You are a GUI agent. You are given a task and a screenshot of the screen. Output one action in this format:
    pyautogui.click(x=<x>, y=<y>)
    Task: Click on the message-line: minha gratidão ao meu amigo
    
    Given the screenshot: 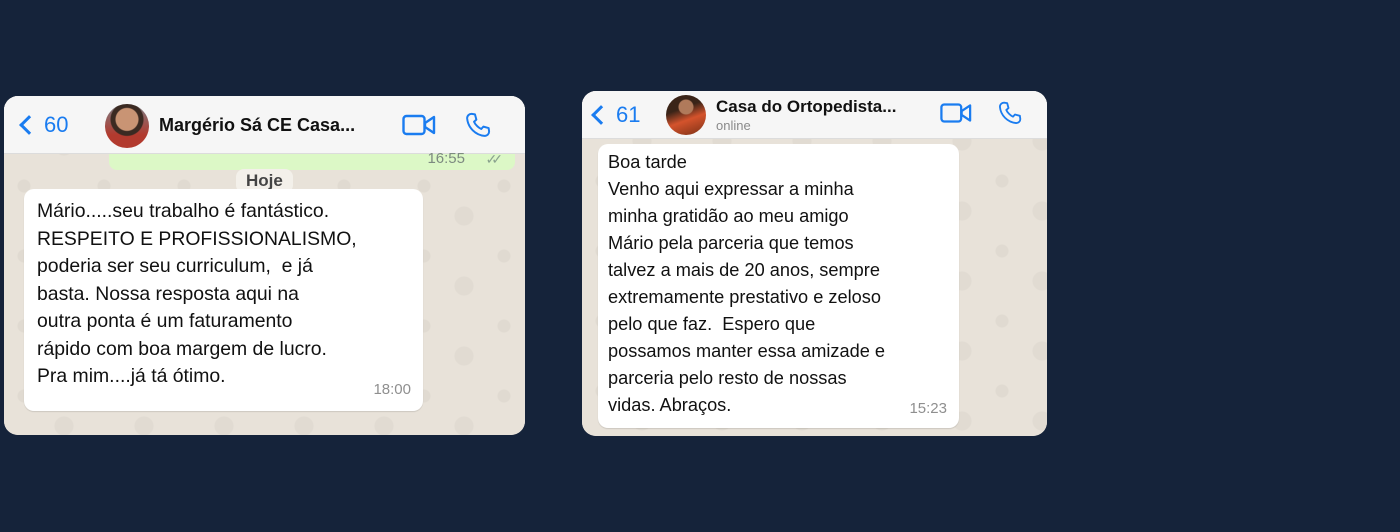 What is the action you would take?
    pyautogui.click(x=728, y=216)
    